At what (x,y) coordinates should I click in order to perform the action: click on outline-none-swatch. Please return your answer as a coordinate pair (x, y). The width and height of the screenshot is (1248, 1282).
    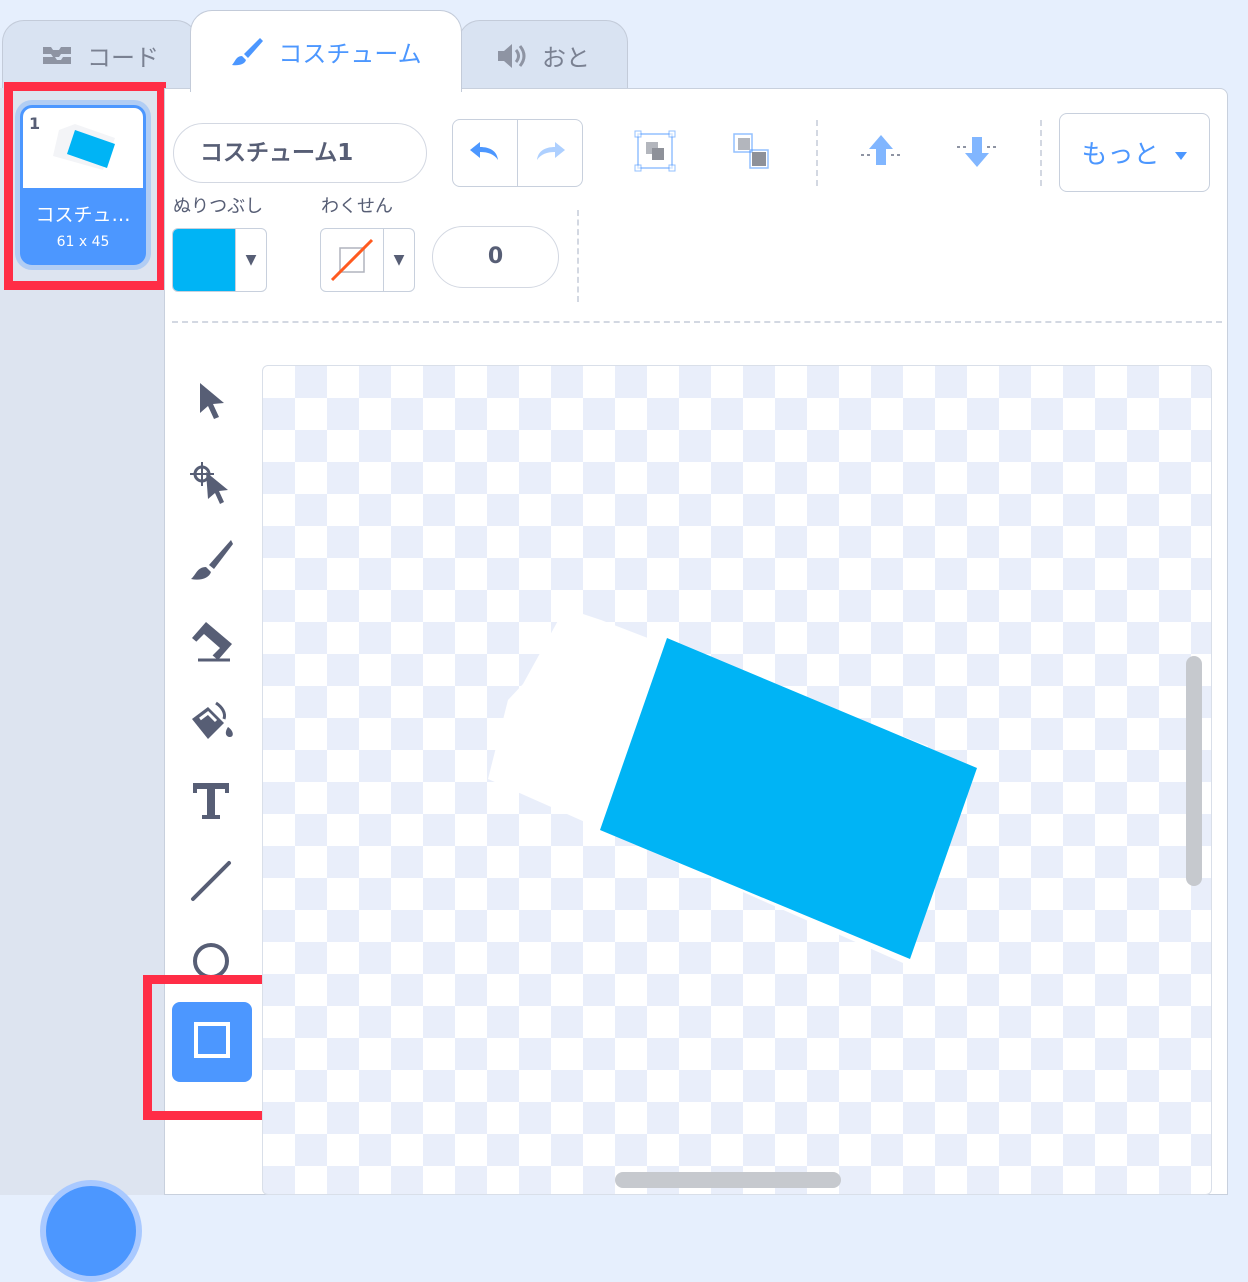
    Looking at the image, I should click on (352, 260).